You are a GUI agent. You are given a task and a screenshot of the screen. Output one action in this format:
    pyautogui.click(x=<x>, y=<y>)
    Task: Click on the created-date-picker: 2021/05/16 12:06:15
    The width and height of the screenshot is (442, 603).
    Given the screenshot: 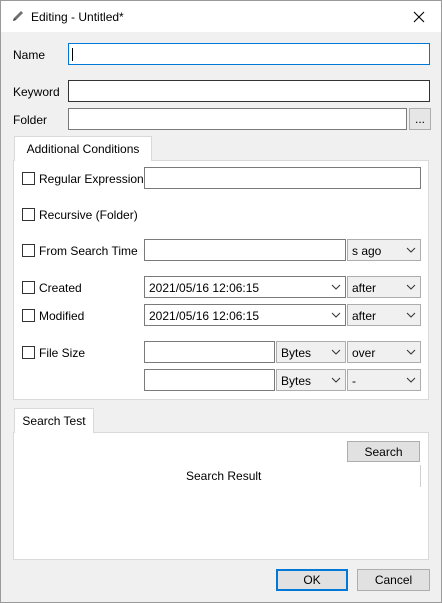 What is the action you would take?
    pyautogui.click(x=245, y=287)
    